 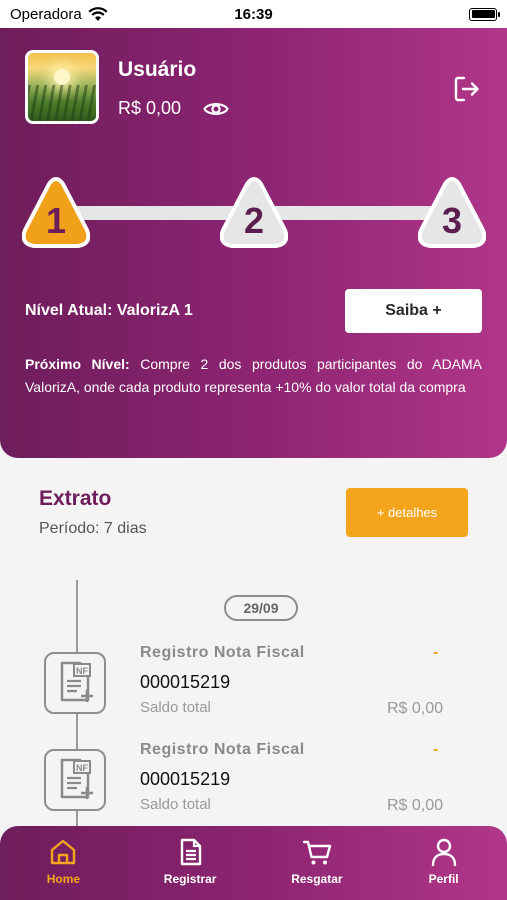 I want to click on level-3-number: 3, so click(x=452, y=220).